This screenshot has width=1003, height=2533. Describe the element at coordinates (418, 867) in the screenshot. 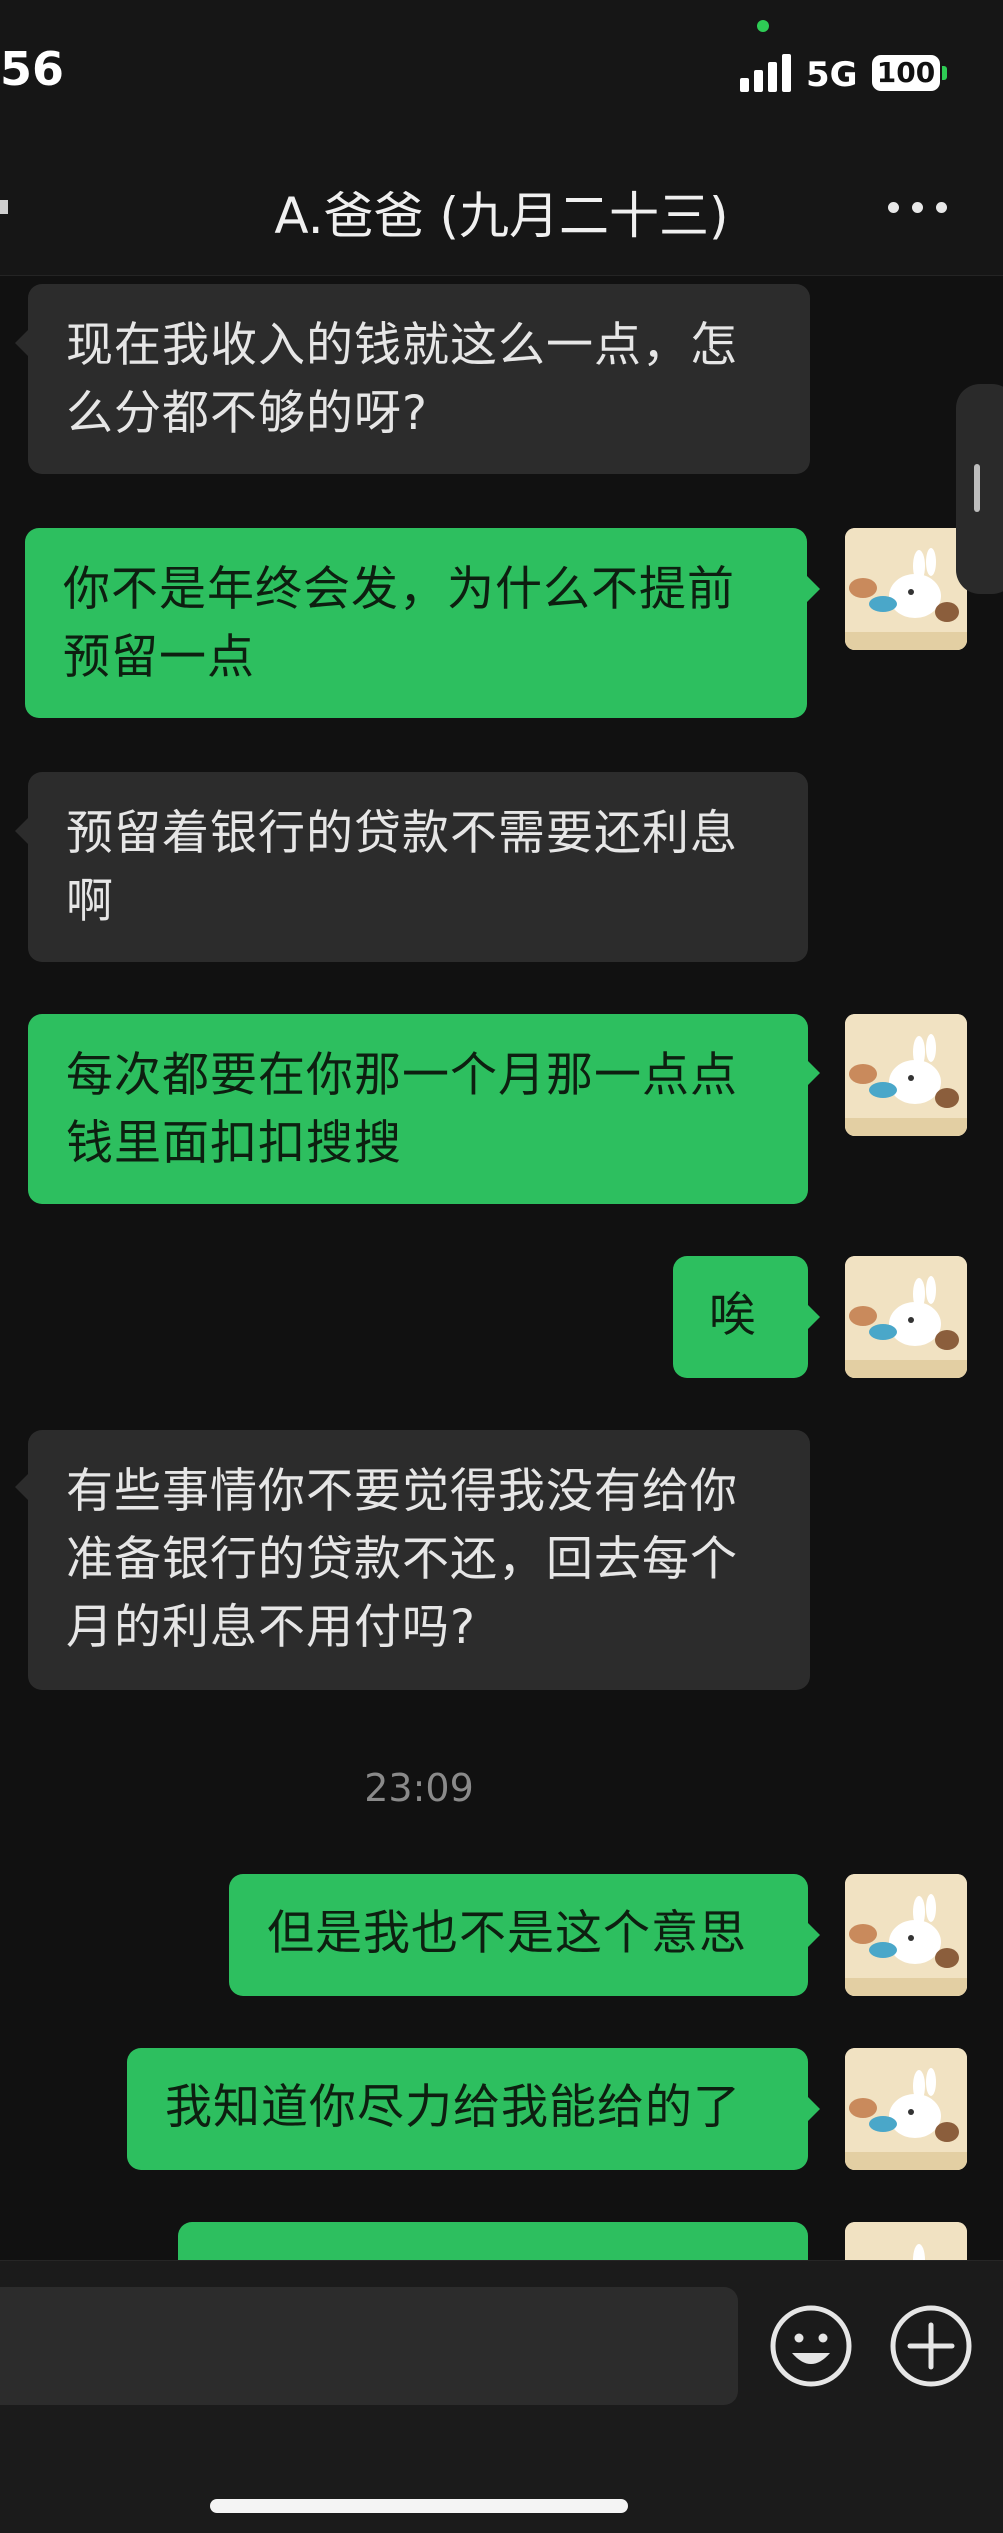

I see `message-bubble: 预留着银行的贷款不需要还利息 啊` at that location.